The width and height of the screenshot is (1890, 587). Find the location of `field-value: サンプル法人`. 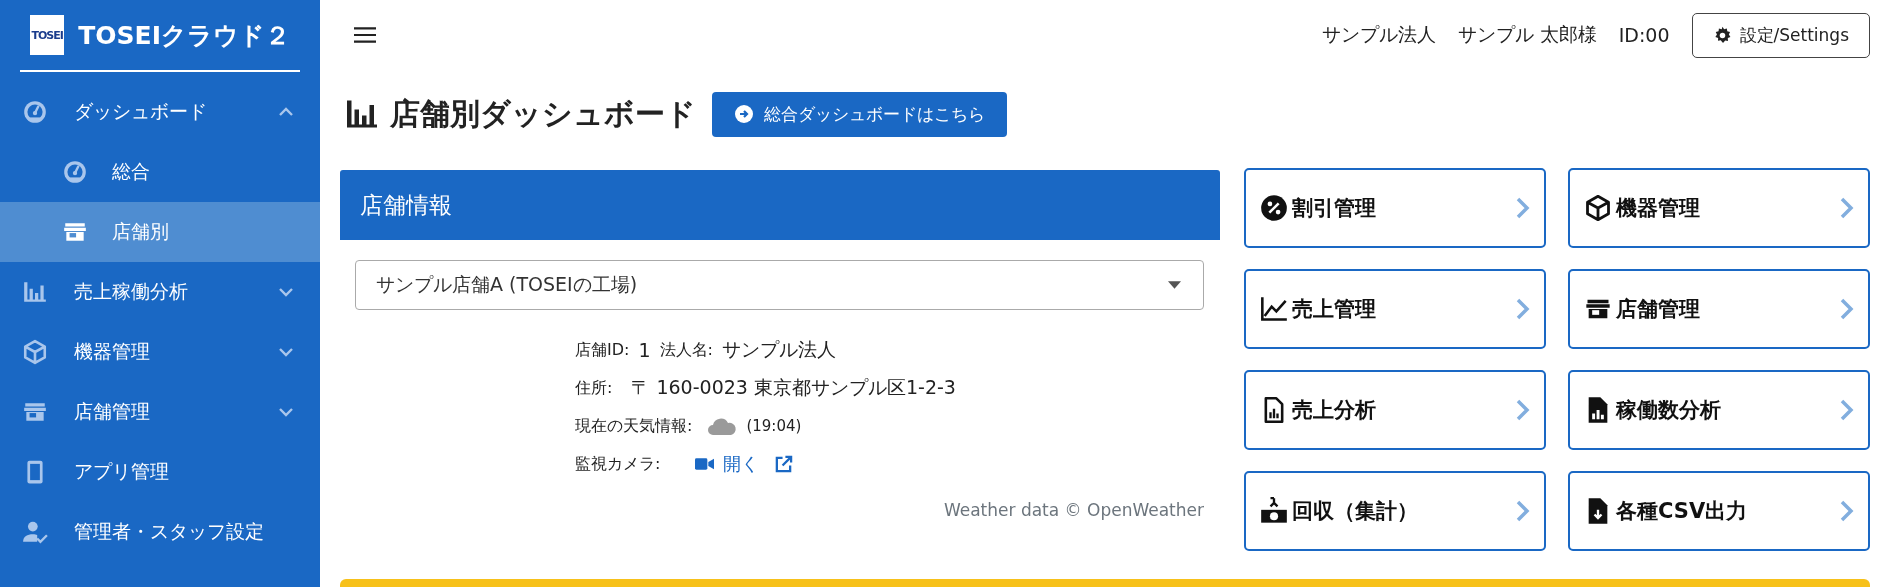

field-value: サンプル法人 is located at coordinates (778, 349).